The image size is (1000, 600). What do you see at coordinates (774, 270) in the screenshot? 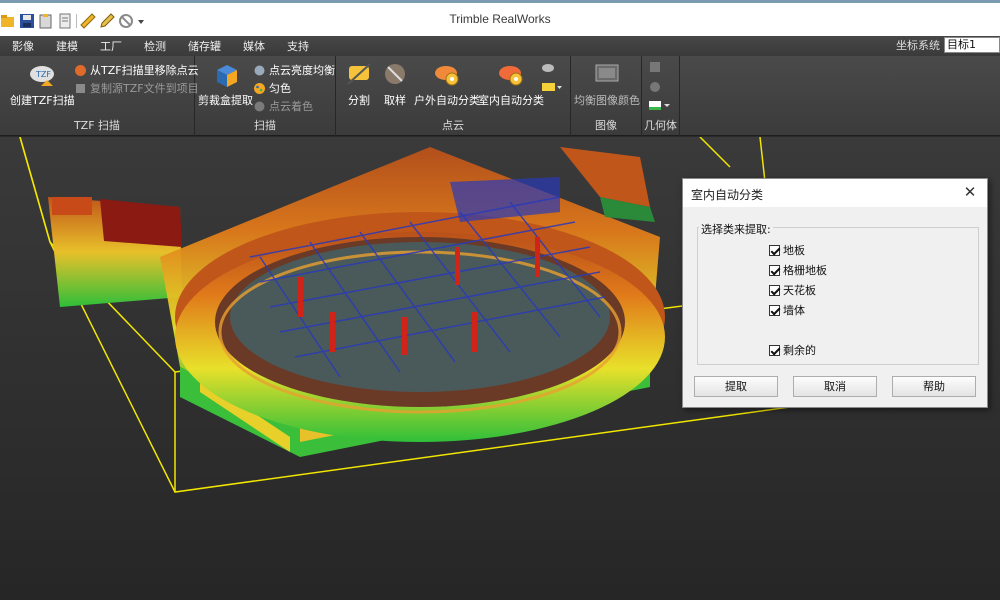
I see `checkbox-grating-floor` at bounding box center [774, 270].